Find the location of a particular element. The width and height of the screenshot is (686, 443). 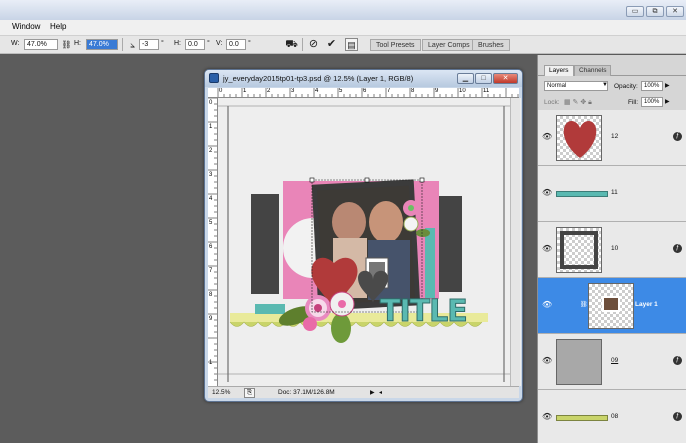

commit-transform-icon: ✔ is located at coordinates (331, 44).